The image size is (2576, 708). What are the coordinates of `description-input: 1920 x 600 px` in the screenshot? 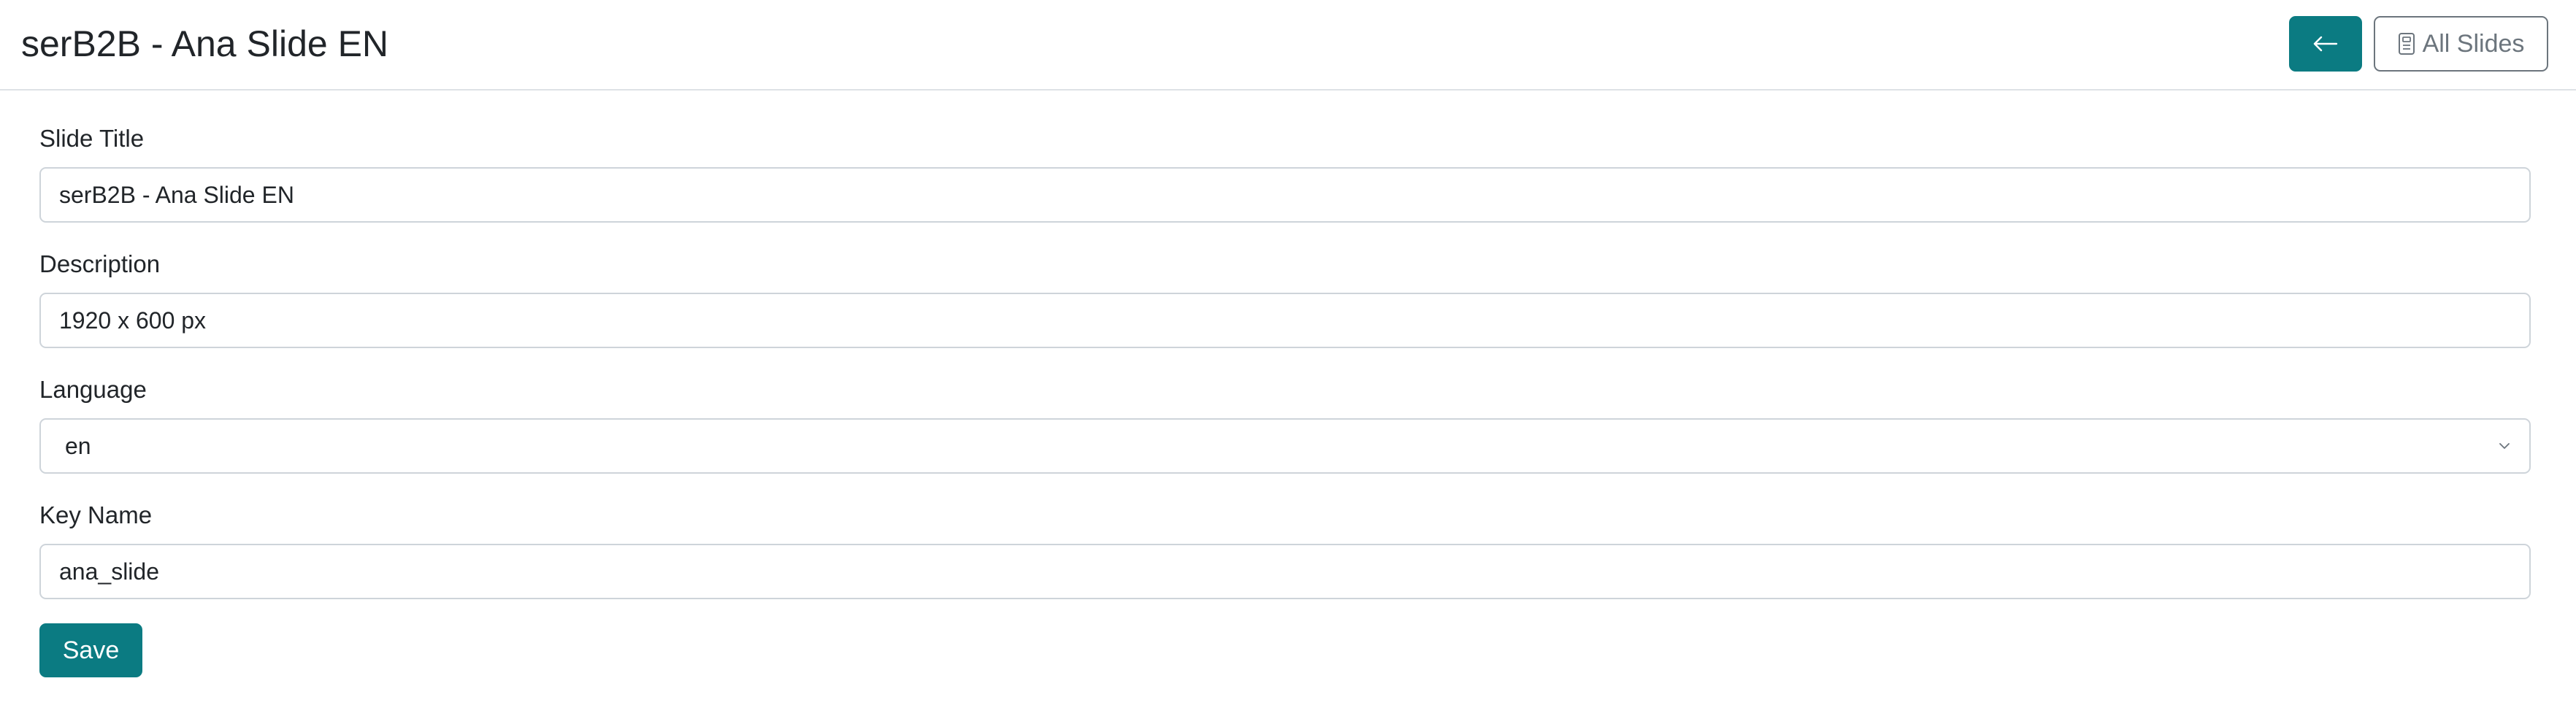 It's located at (1285, 320).